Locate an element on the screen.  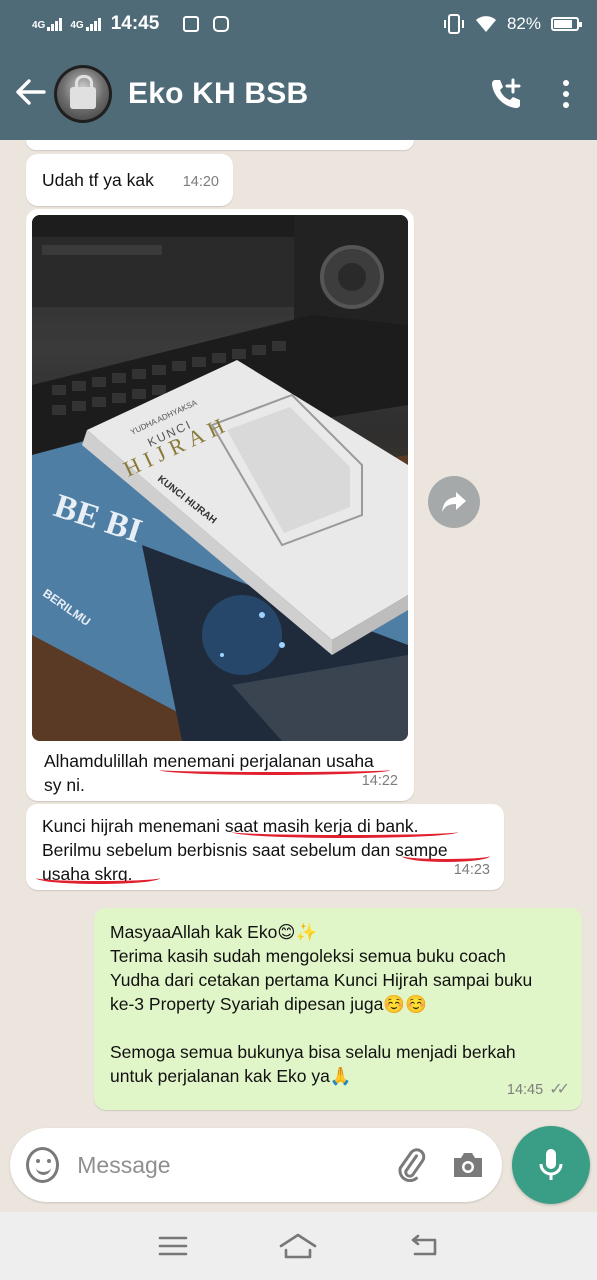
mic-icon is located at coordinates (551, 1164).